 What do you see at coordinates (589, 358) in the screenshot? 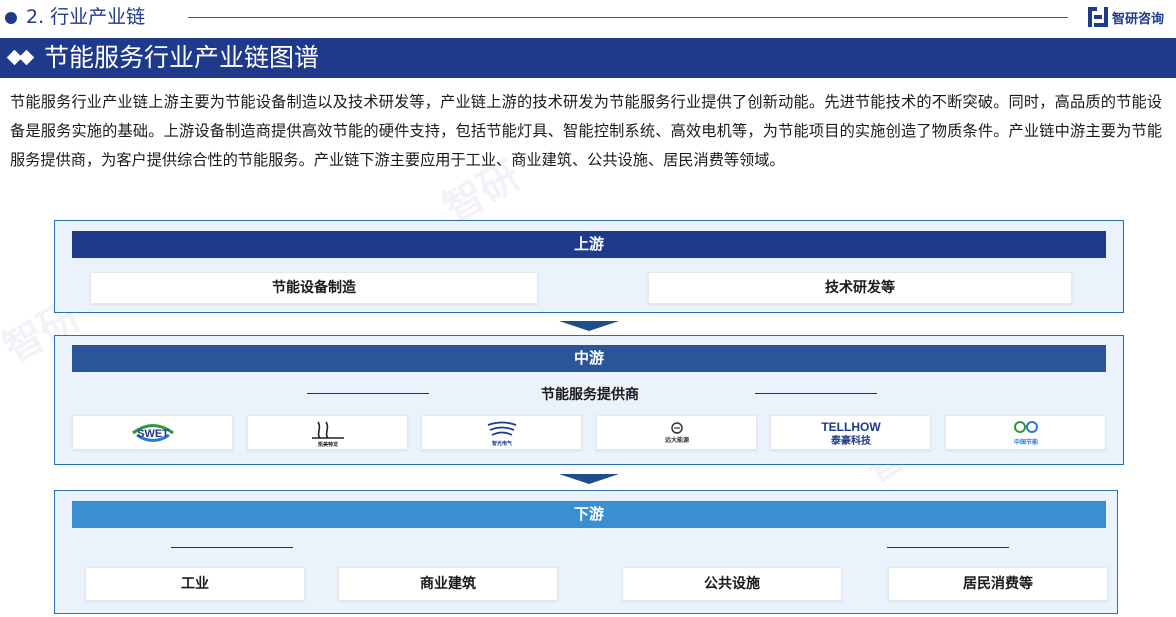
I see `midstream-header: 中游` at bounding box center [589, 358].